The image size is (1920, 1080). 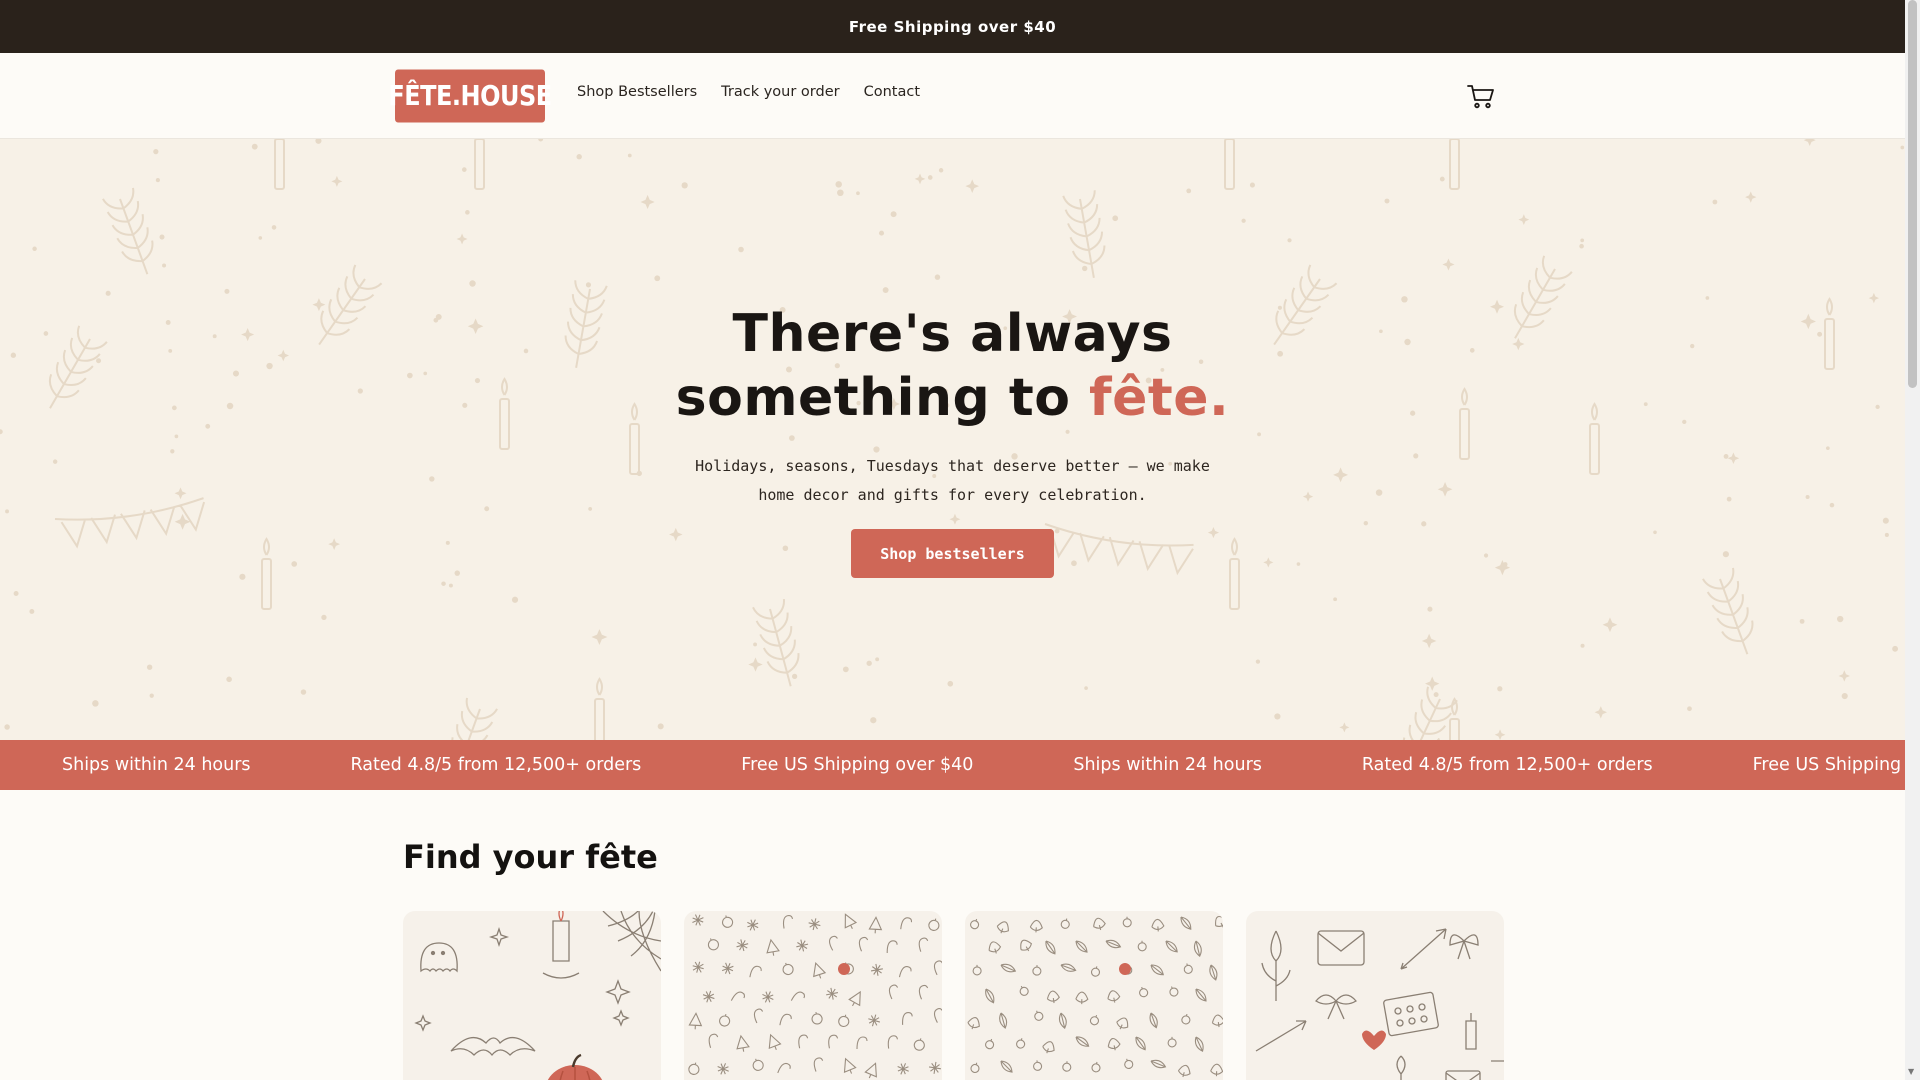 I want to click on nav-track-order: Track your order, so click(x=780, y=92).